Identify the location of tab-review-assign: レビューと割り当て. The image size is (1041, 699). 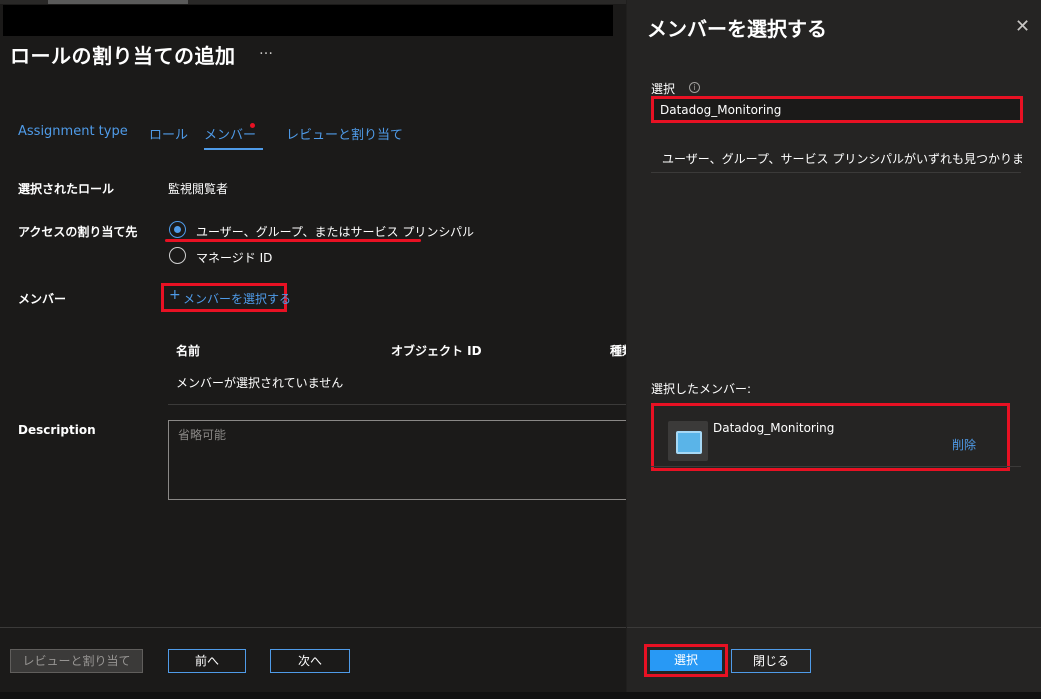
(344, 133).